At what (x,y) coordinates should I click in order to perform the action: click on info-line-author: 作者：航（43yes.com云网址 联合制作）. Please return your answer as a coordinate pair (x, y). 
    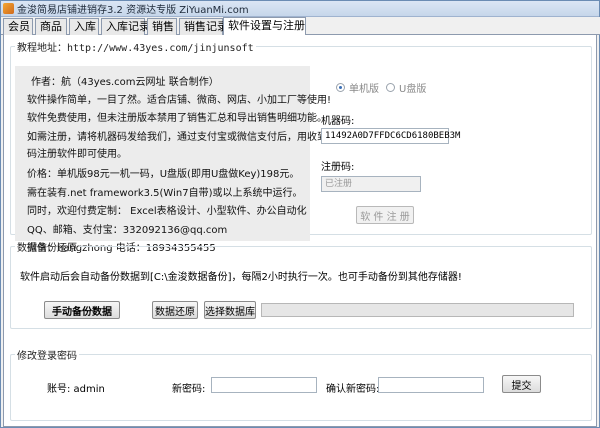
    Looking at the image, I should click on (125, 82).